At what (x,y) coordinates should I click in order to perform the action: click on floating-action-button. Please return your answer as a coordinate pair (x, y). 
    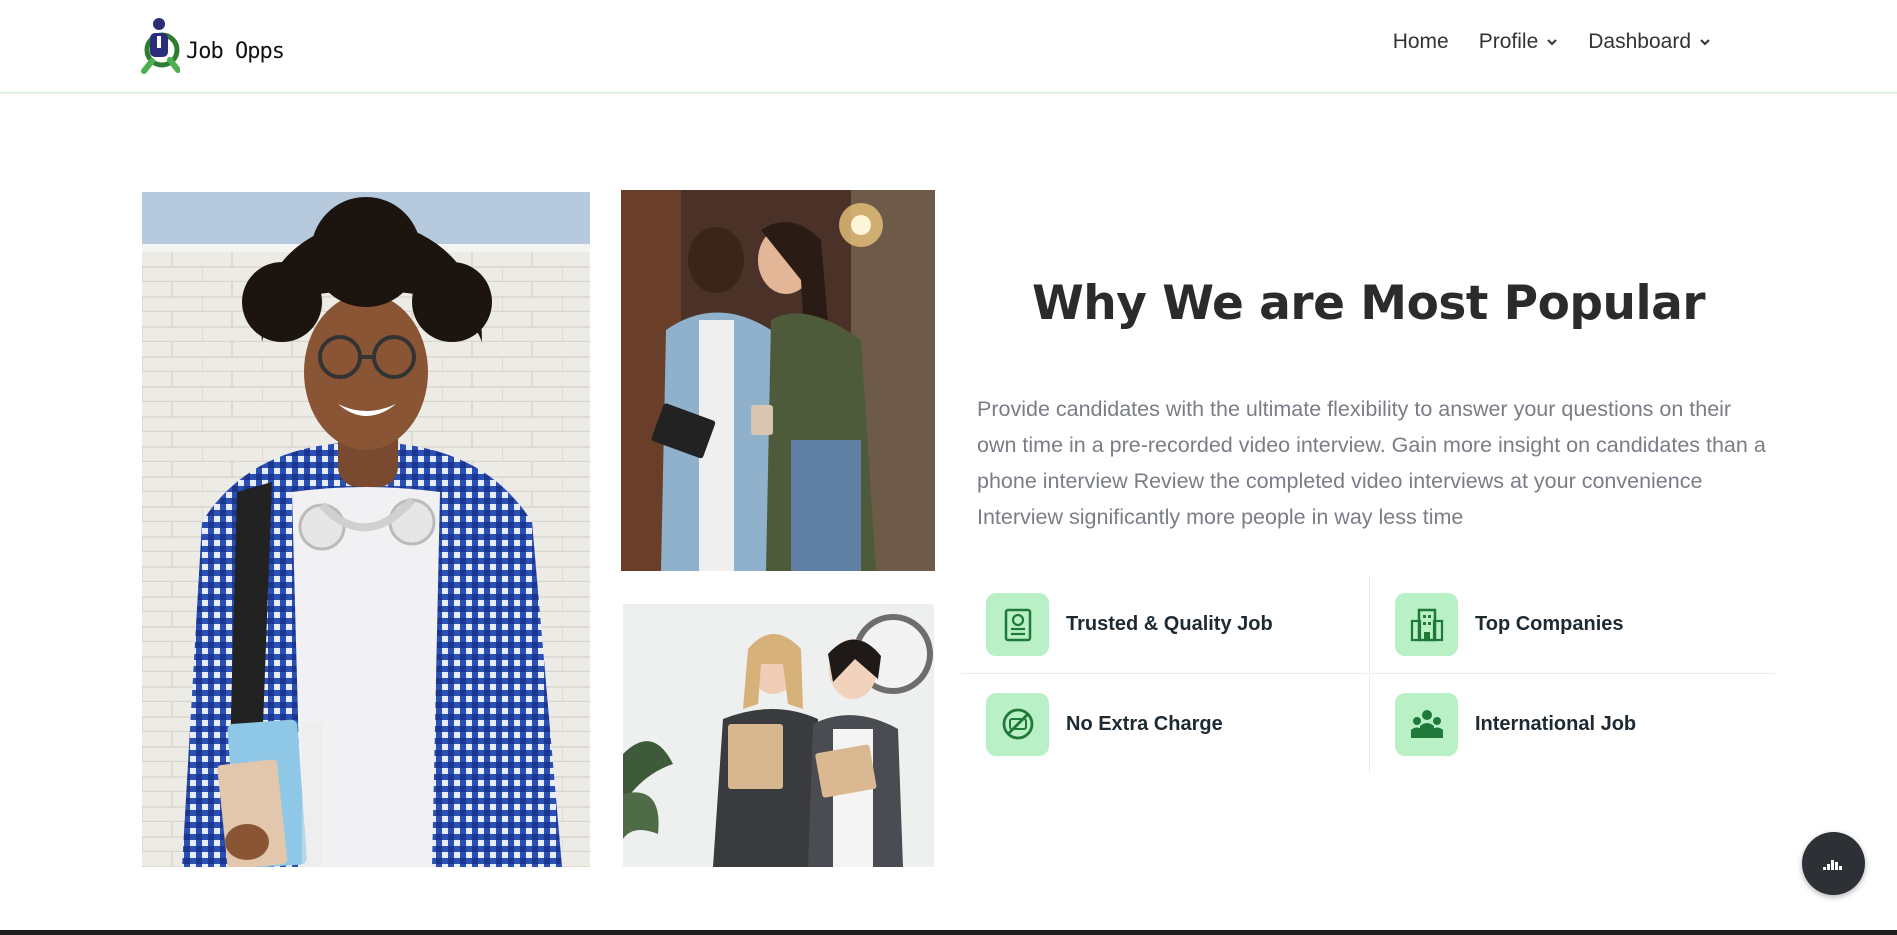
    Looking at the image, I should click on (1833, 863).